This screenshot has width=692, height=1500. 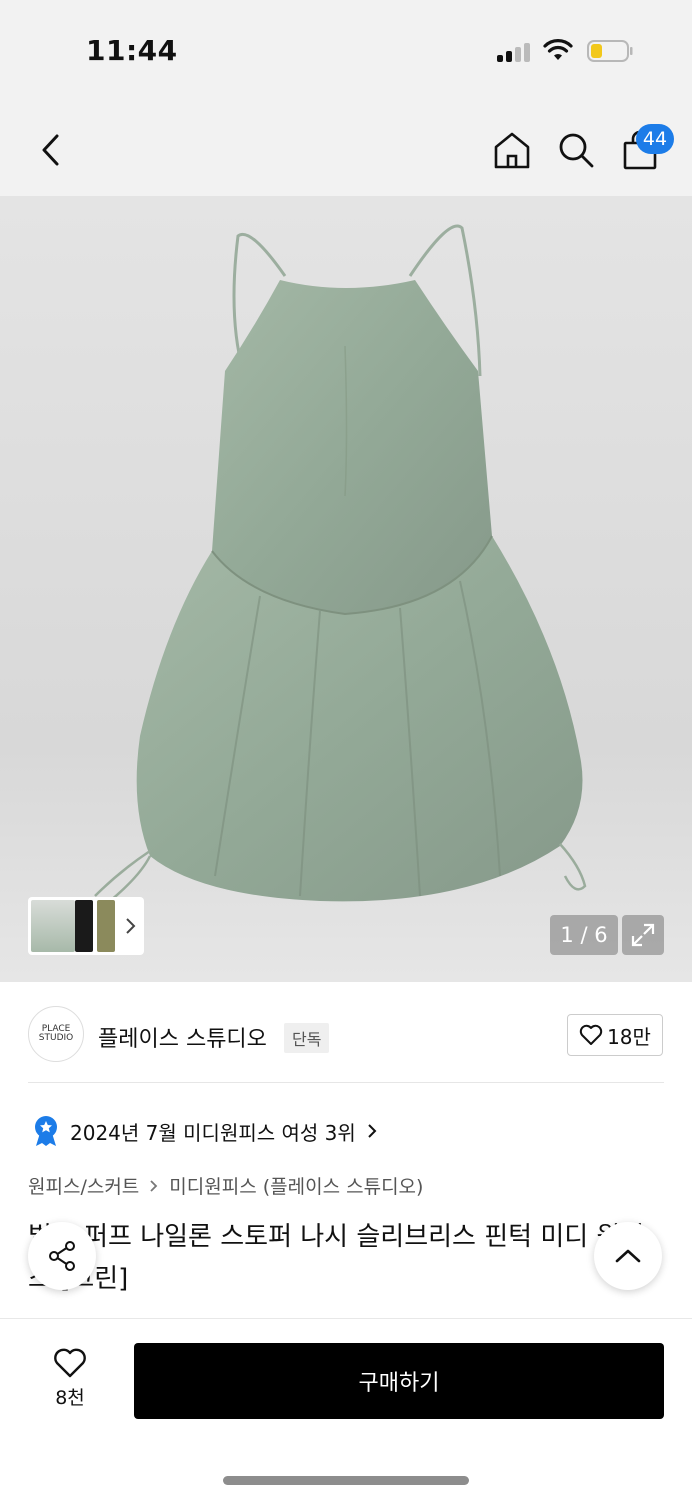 What do you see at coordinates (46, 1131) in the screenshot?
I see `rank-badge-icon` at bounding box center [46, 1131].